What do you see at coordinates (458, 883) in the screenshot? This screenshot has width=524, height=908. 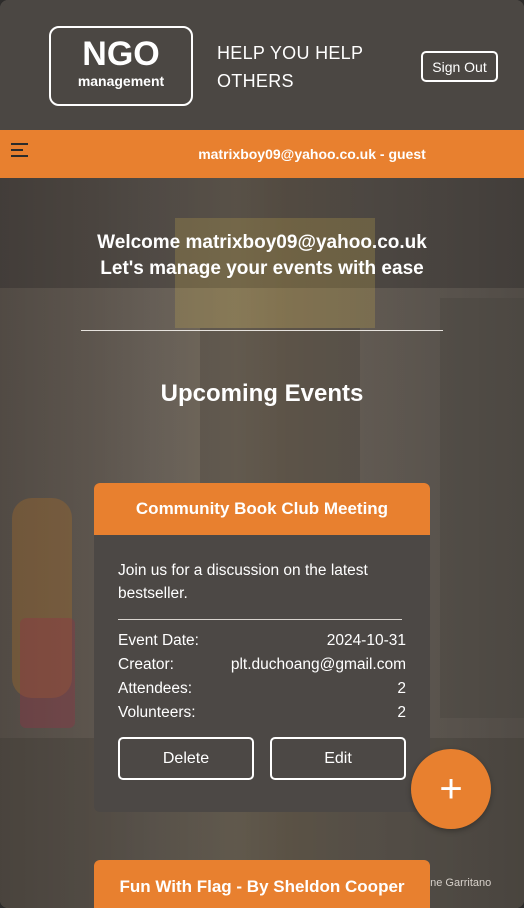 I see `photo-credit: one Garritano` at bounding box center [458, 883].